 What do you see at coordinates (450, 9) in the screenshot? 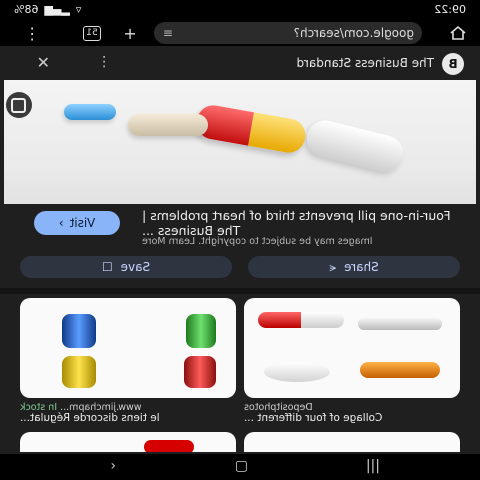
I see `status-time: 09:22` at bounding box center [450, 9].